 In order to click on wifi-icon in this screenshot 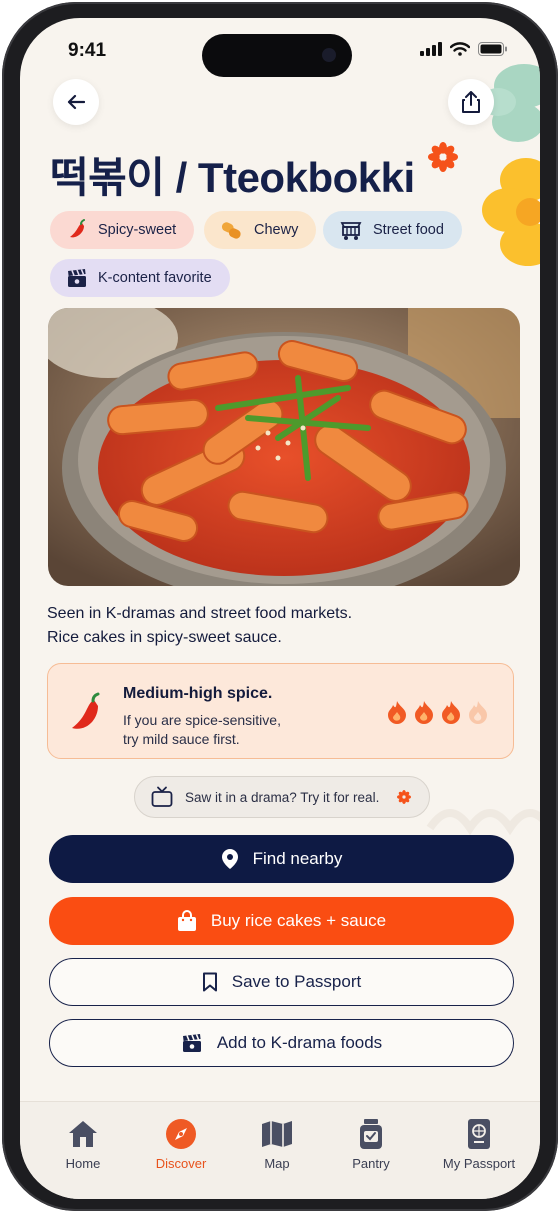, I will do `click(460, 49)`.